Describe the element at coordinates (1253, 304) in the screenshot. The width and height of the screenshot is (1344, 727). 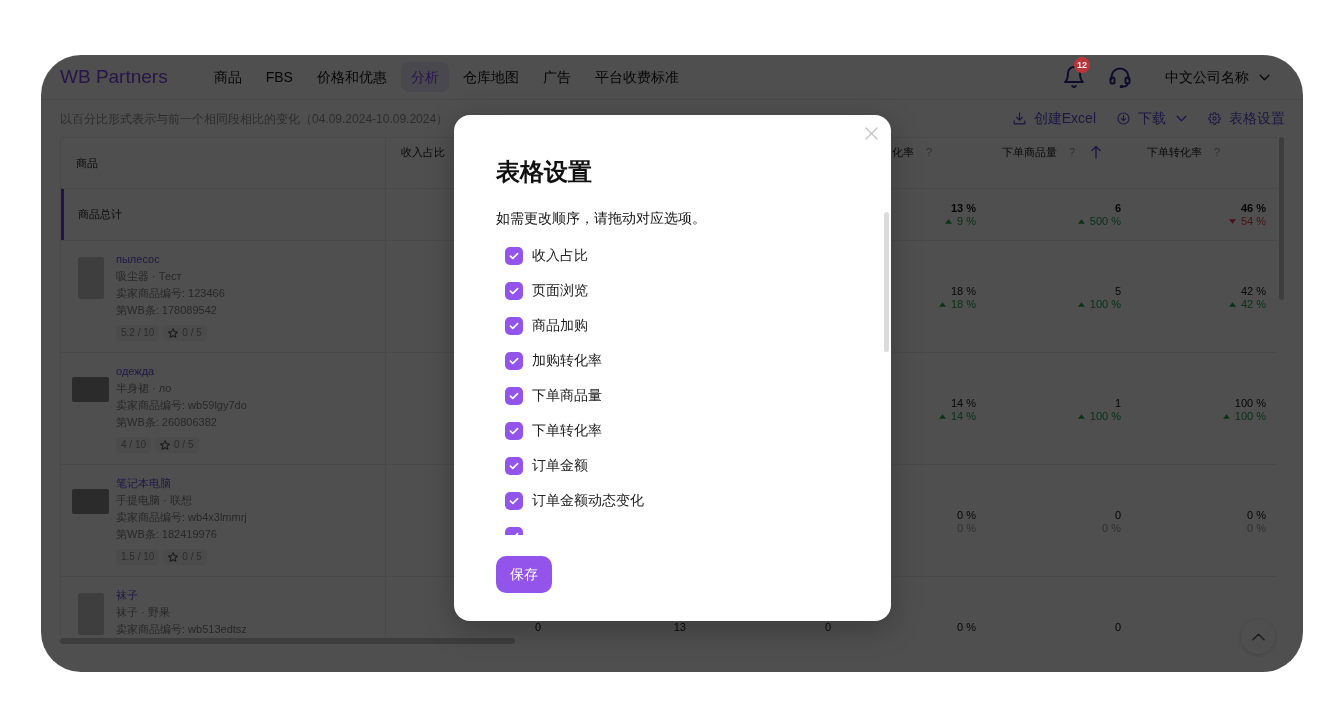
I see `change-value: 42 %` at that location.